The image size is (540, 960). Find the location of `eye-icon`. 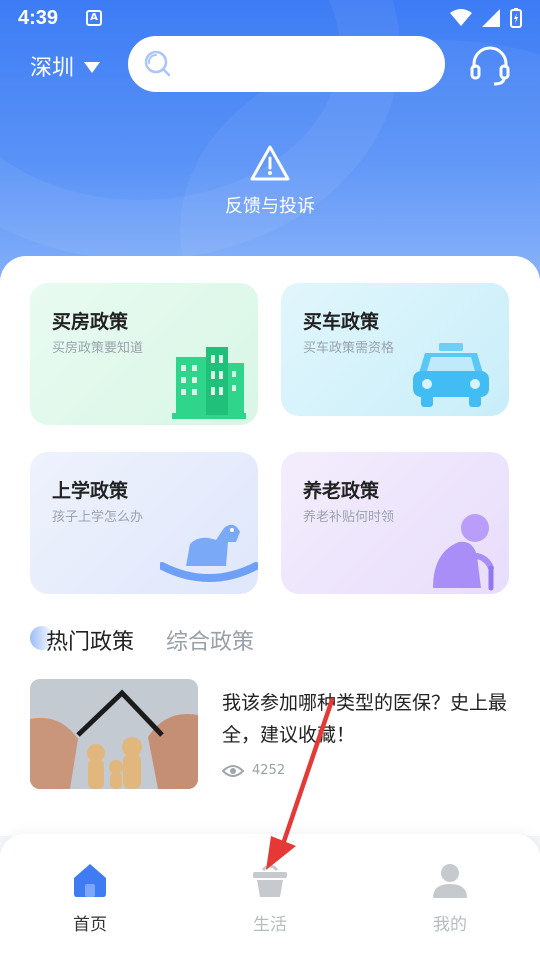

eye-icon is located at coordinates (233, 770).